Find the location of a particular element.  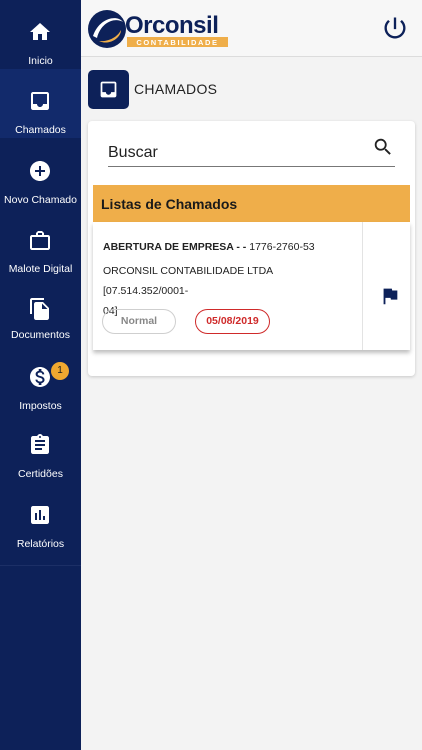

sidebar-item-novo-chamado: Novo Chamado is located at coordinates (40, 172).